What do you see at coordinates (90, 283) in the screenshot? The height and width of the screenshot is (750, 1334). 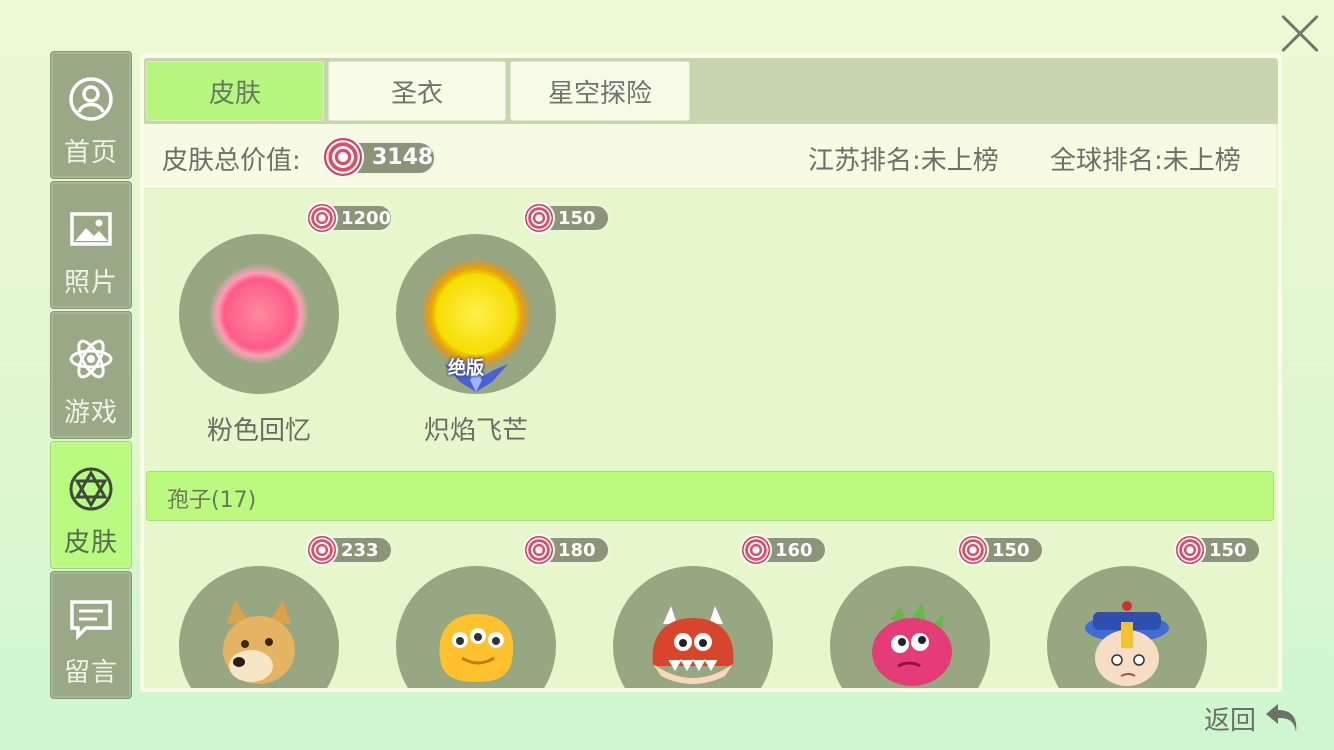 I see `sidebar-item-label: 照片` at bounding box center [90, 283].